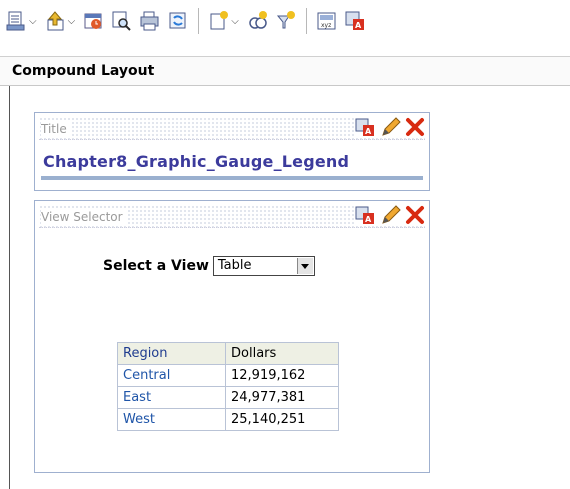 The image size is (570, 489). I want to click on column-header-dollars: Dollars, so click(282, 353).